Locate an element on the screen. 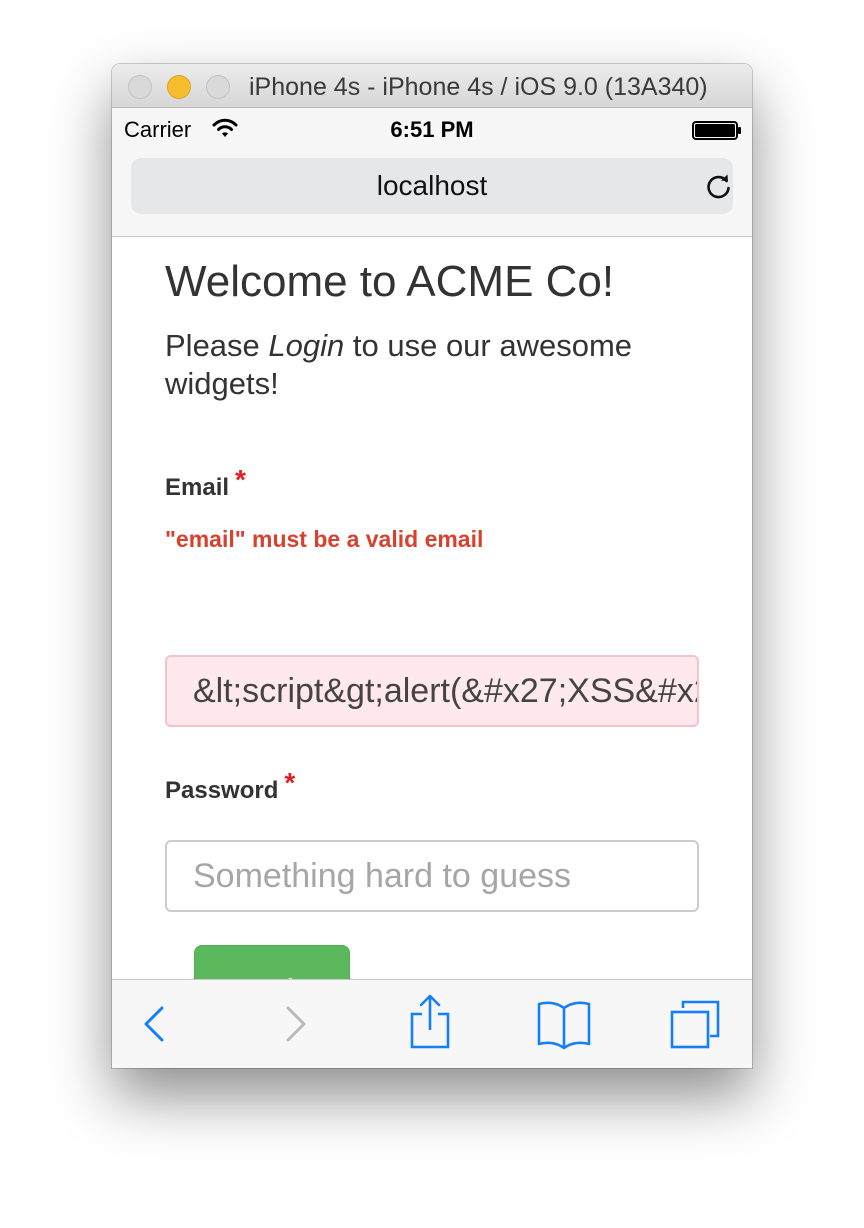  url-field: localhost is located at coordinates (432, 186).